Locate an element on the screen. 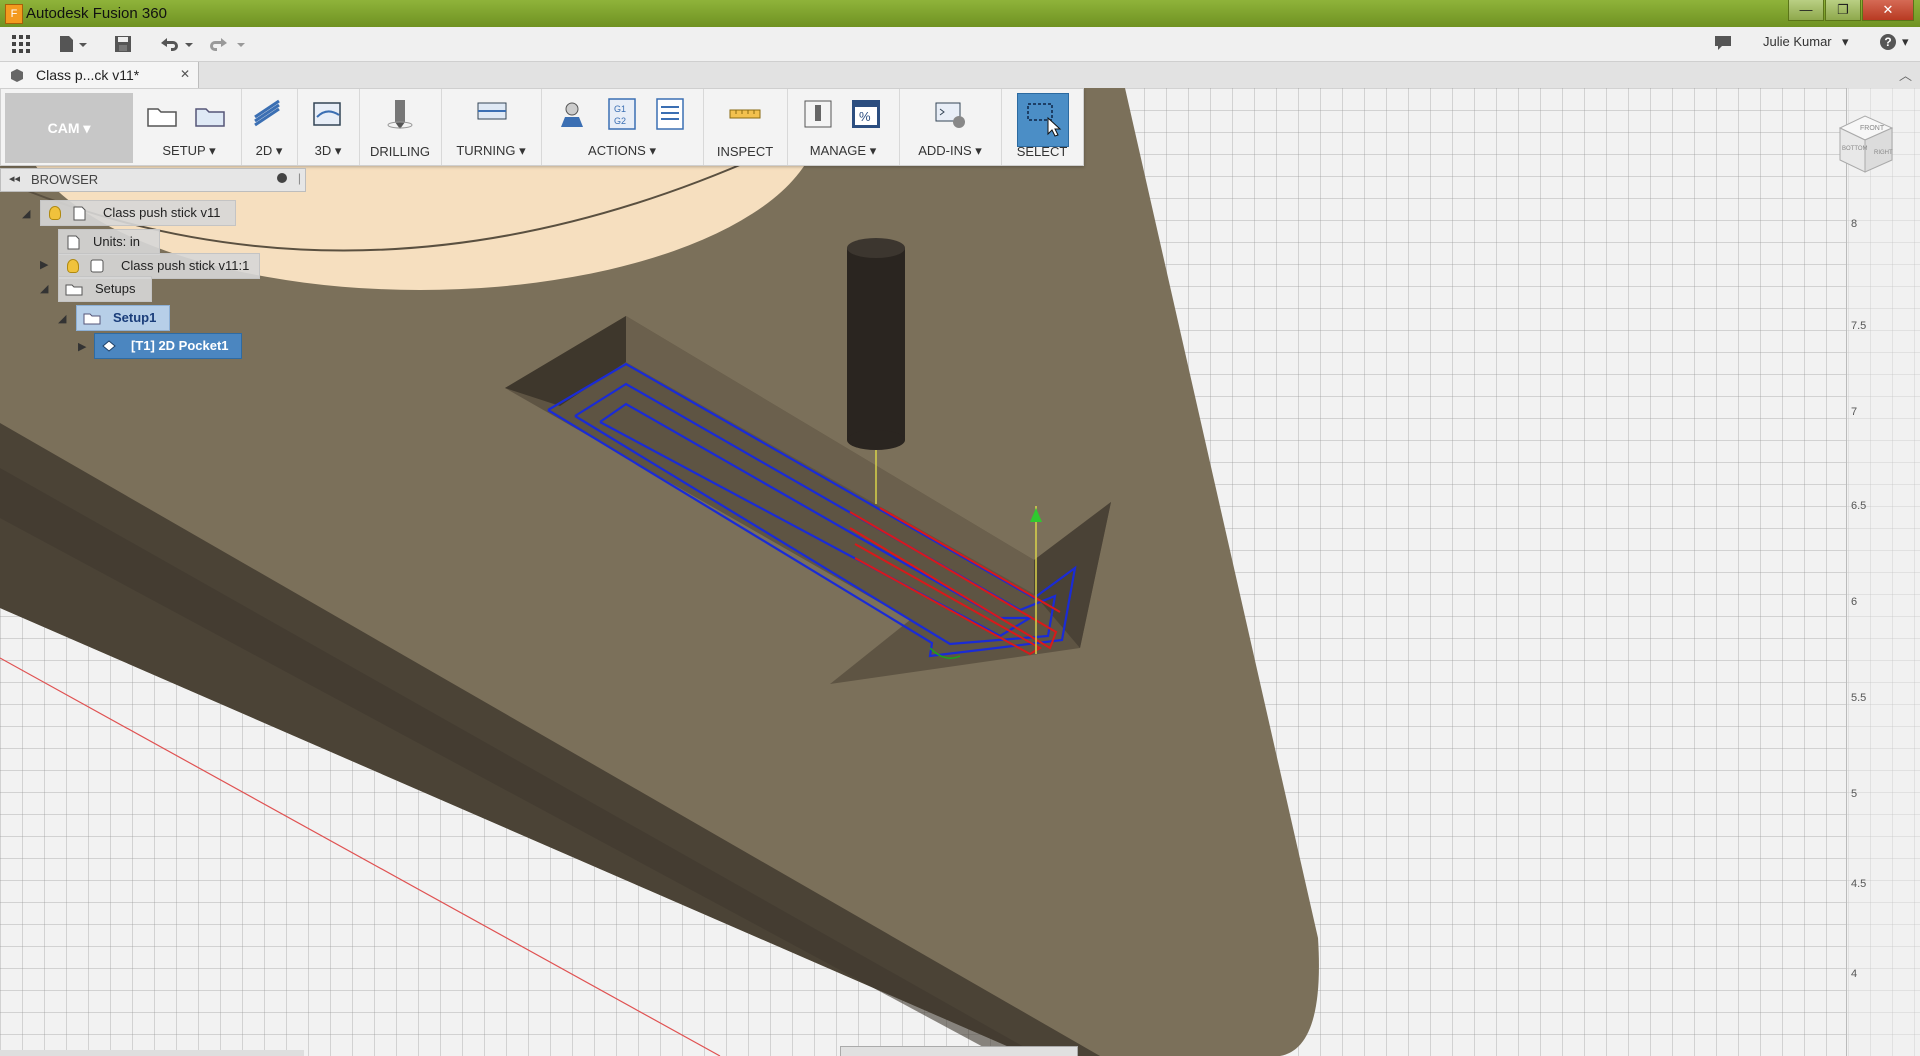  inspect-label: INSPECT is located at coordinates (745, 151).